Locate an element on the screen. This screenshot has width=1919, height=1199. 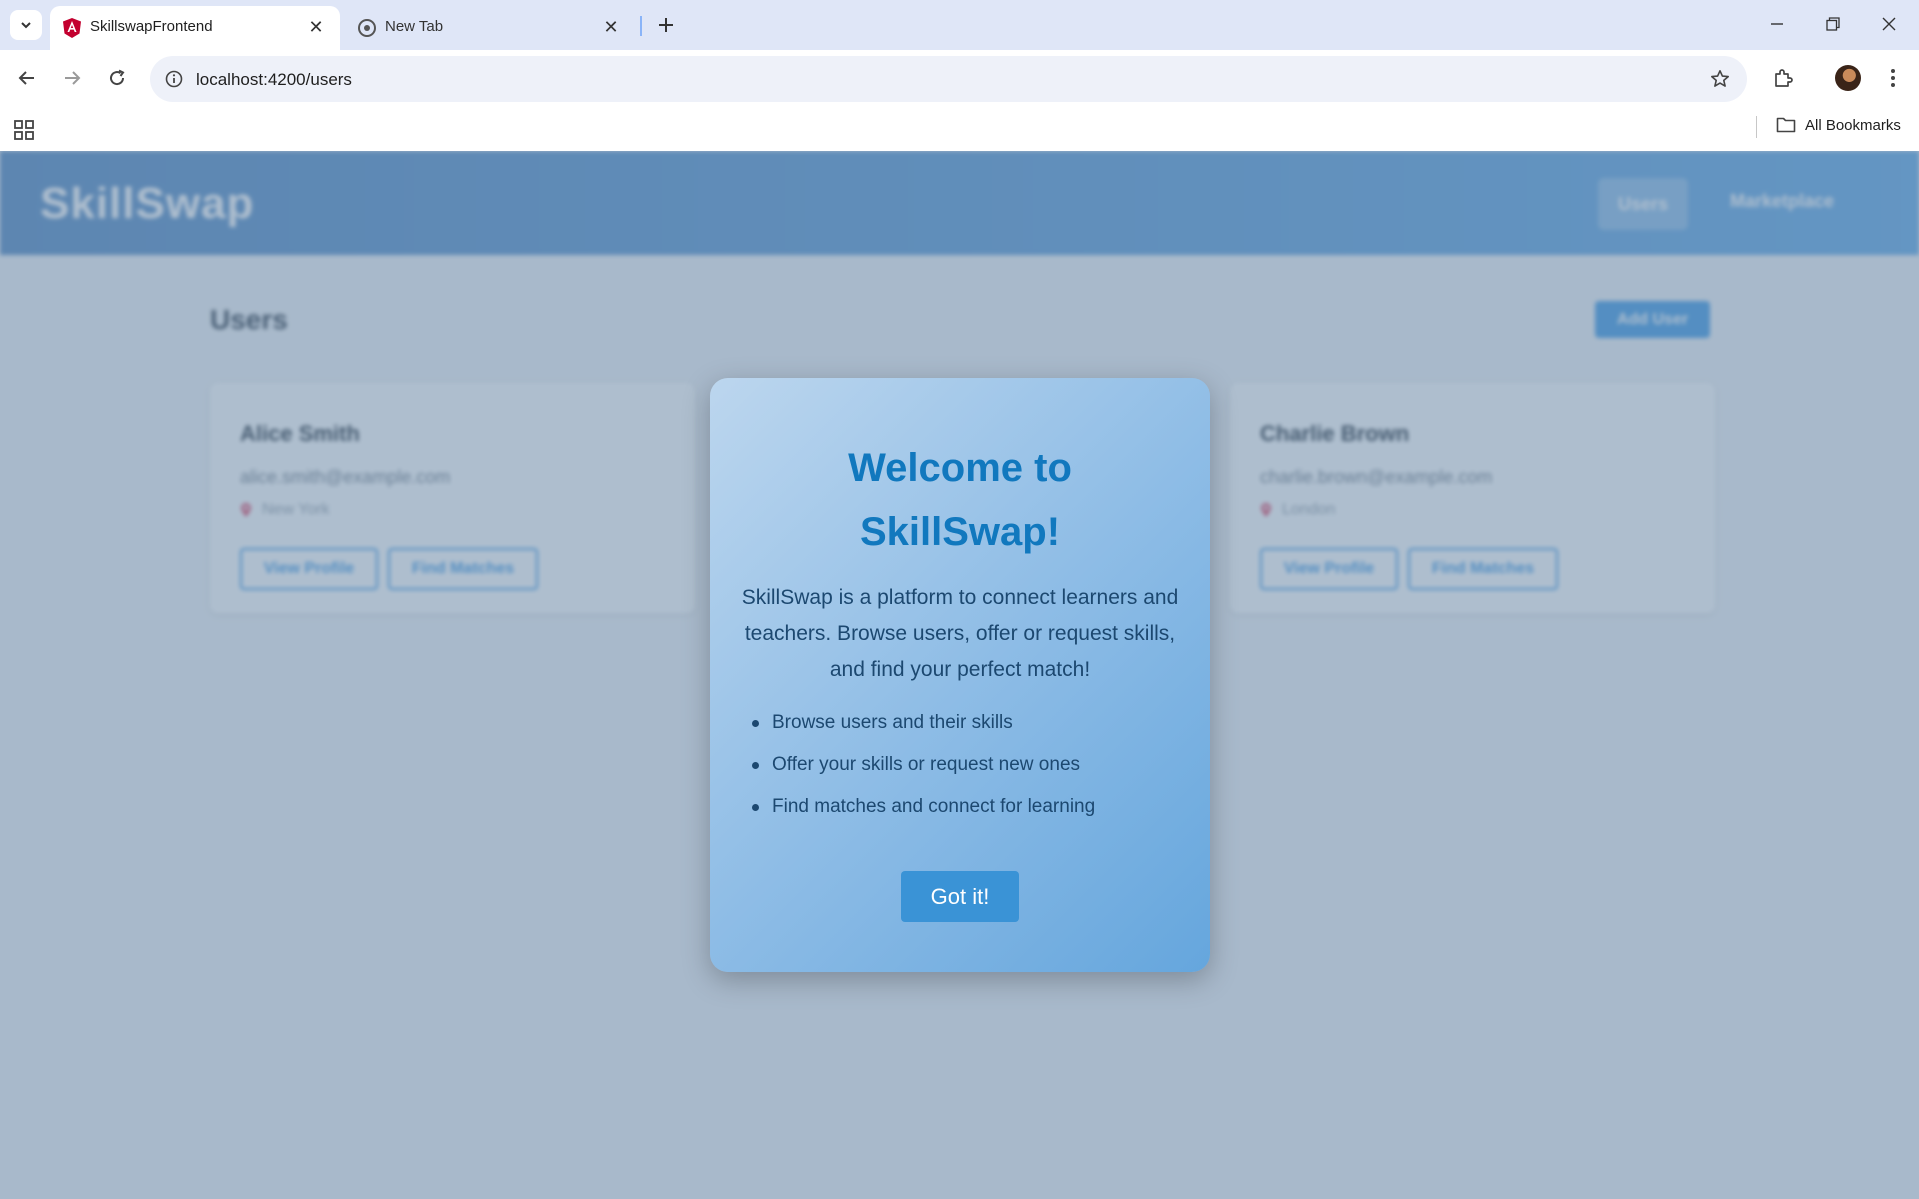
tab-separator is located at coordinates (641, 26).